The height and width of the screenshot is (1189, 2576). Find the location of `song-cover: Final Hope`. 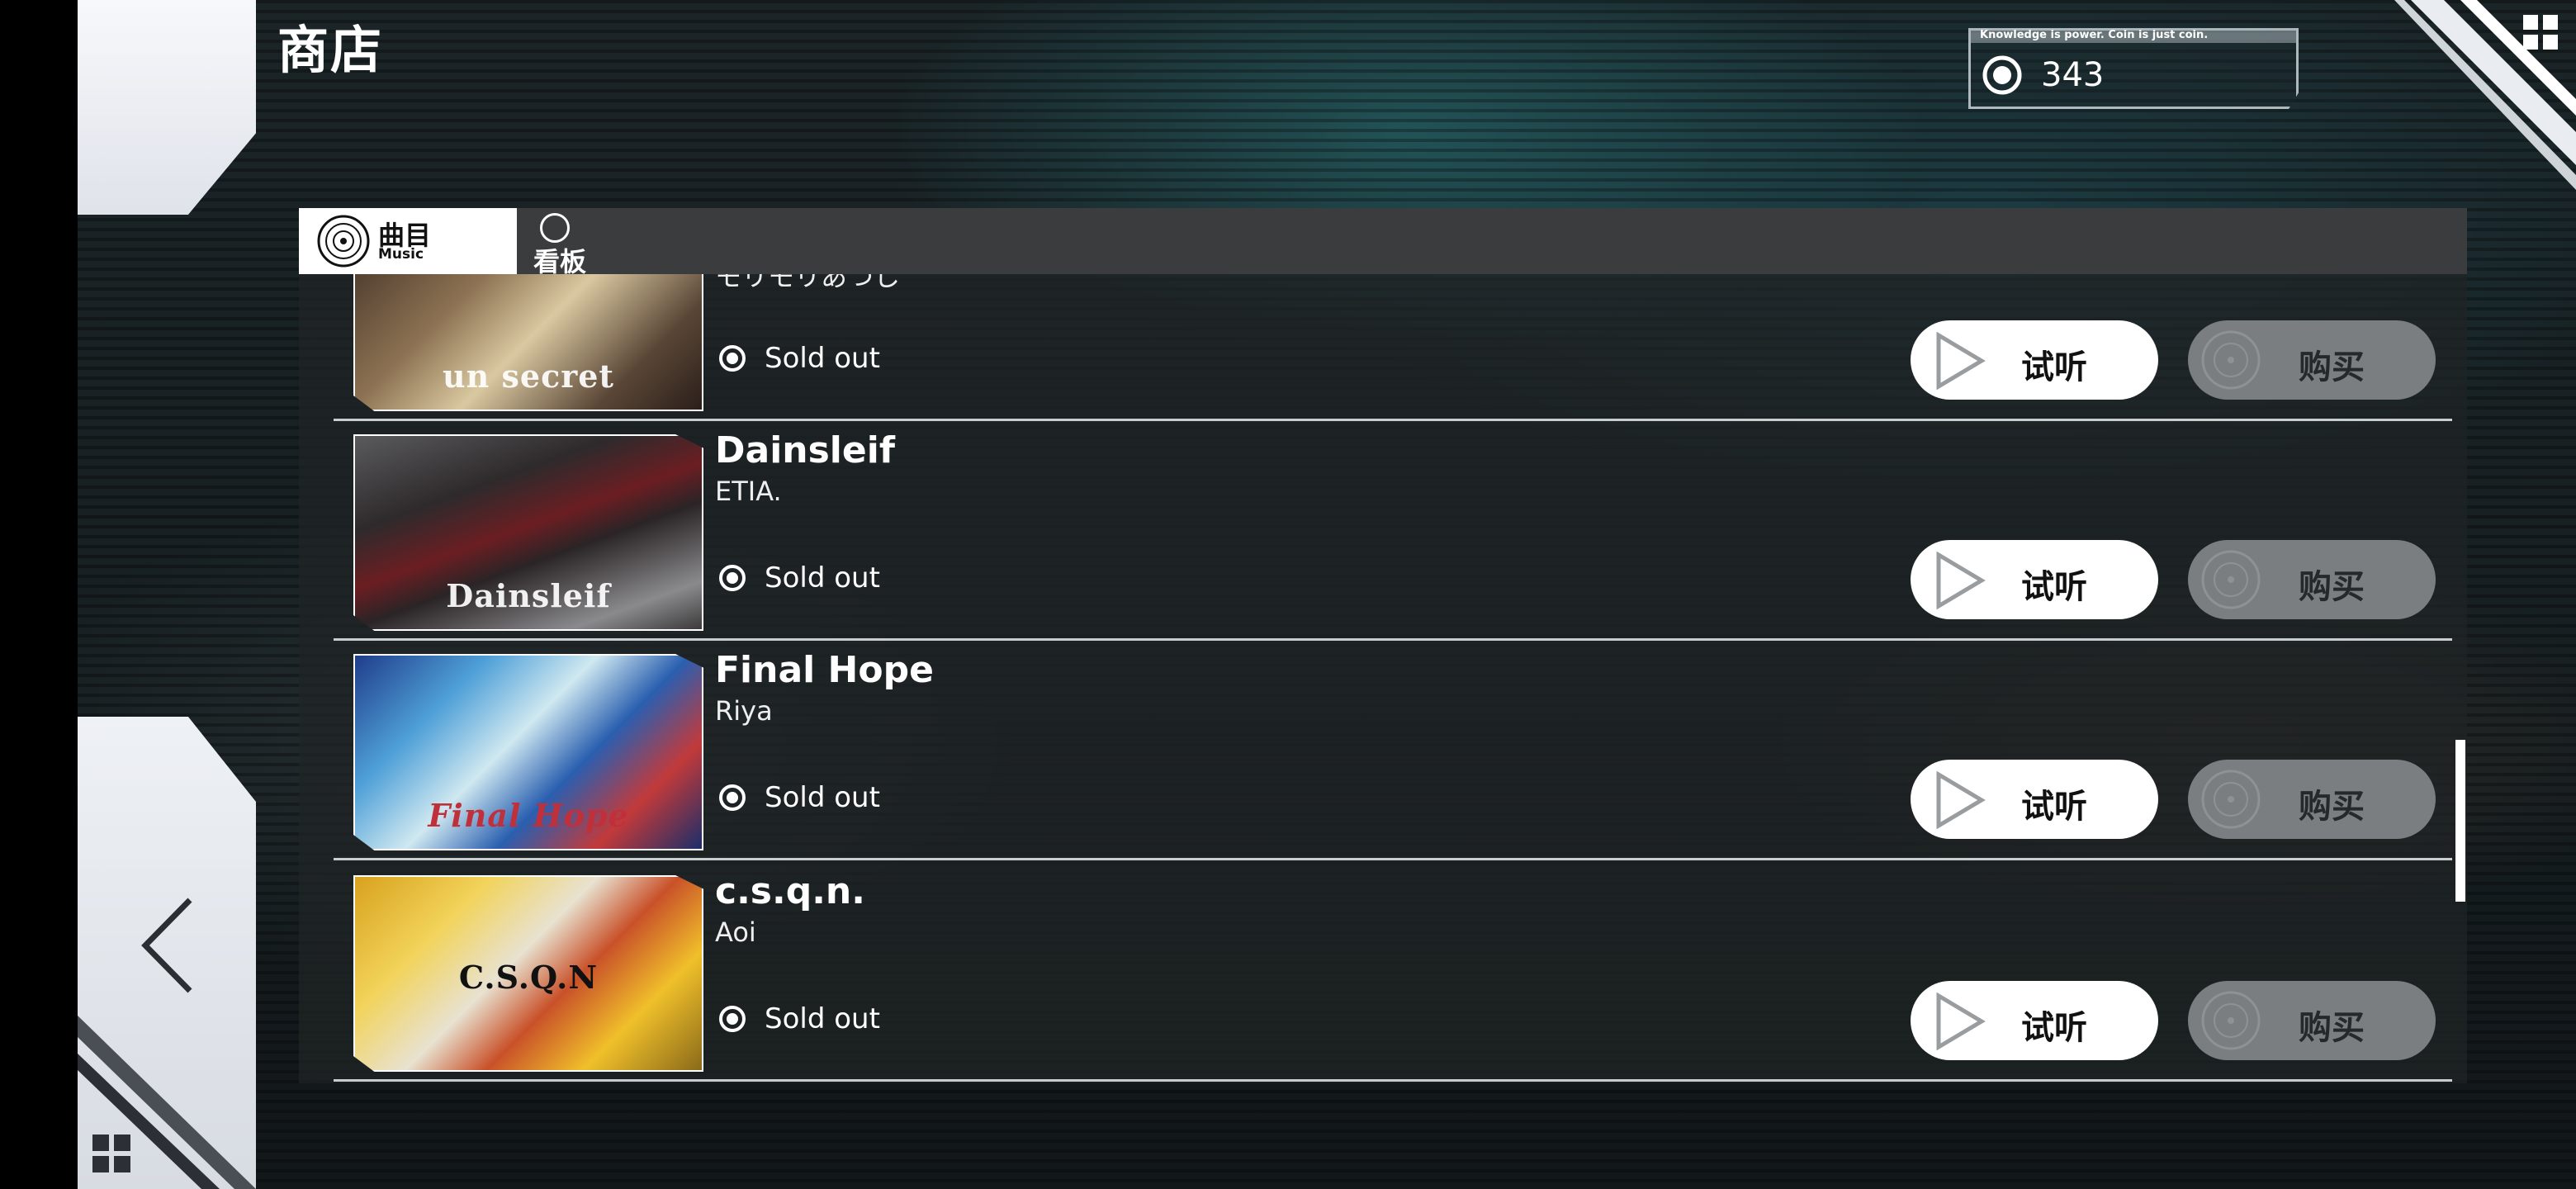

song-cover: Final Hope is located at coordinates (528, 752).